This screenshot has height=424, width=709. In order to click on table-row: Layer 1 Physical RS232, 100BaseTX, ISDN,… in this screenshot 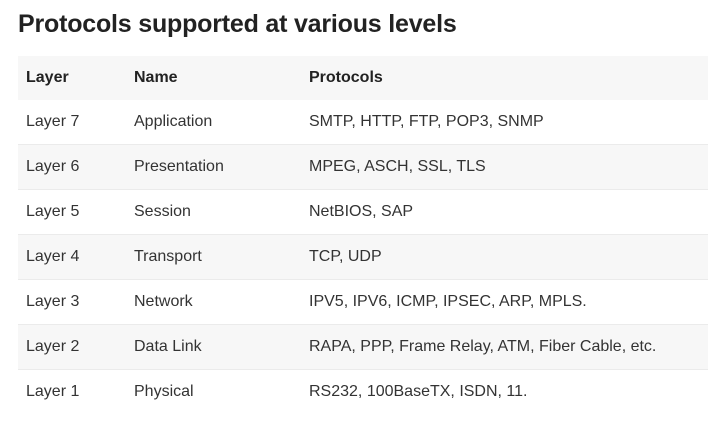, I will do `click(363, 391)`.